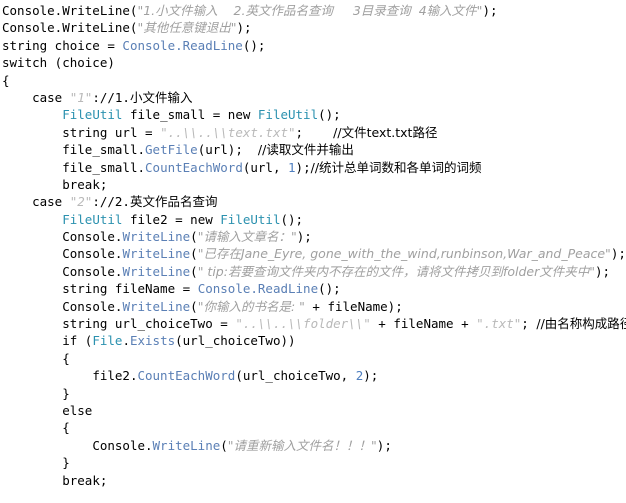  Describe the element at coordinates (310, 10) in the screenshot. I see `code-token-string_cjk: "1.小文件输入 2.英文作品名查询 3目录查询 4输入文件"` at that location.